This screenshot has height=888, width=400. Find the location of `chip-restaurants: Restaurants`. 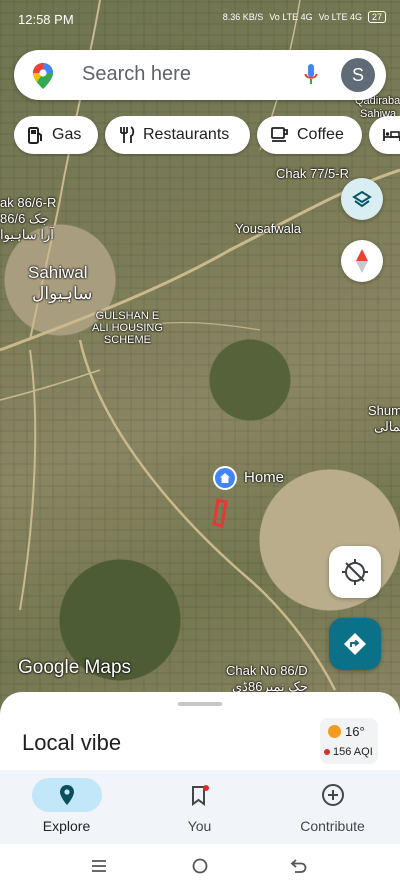

chip-restaurants: Restaurants is located at coordinates (177, 135).